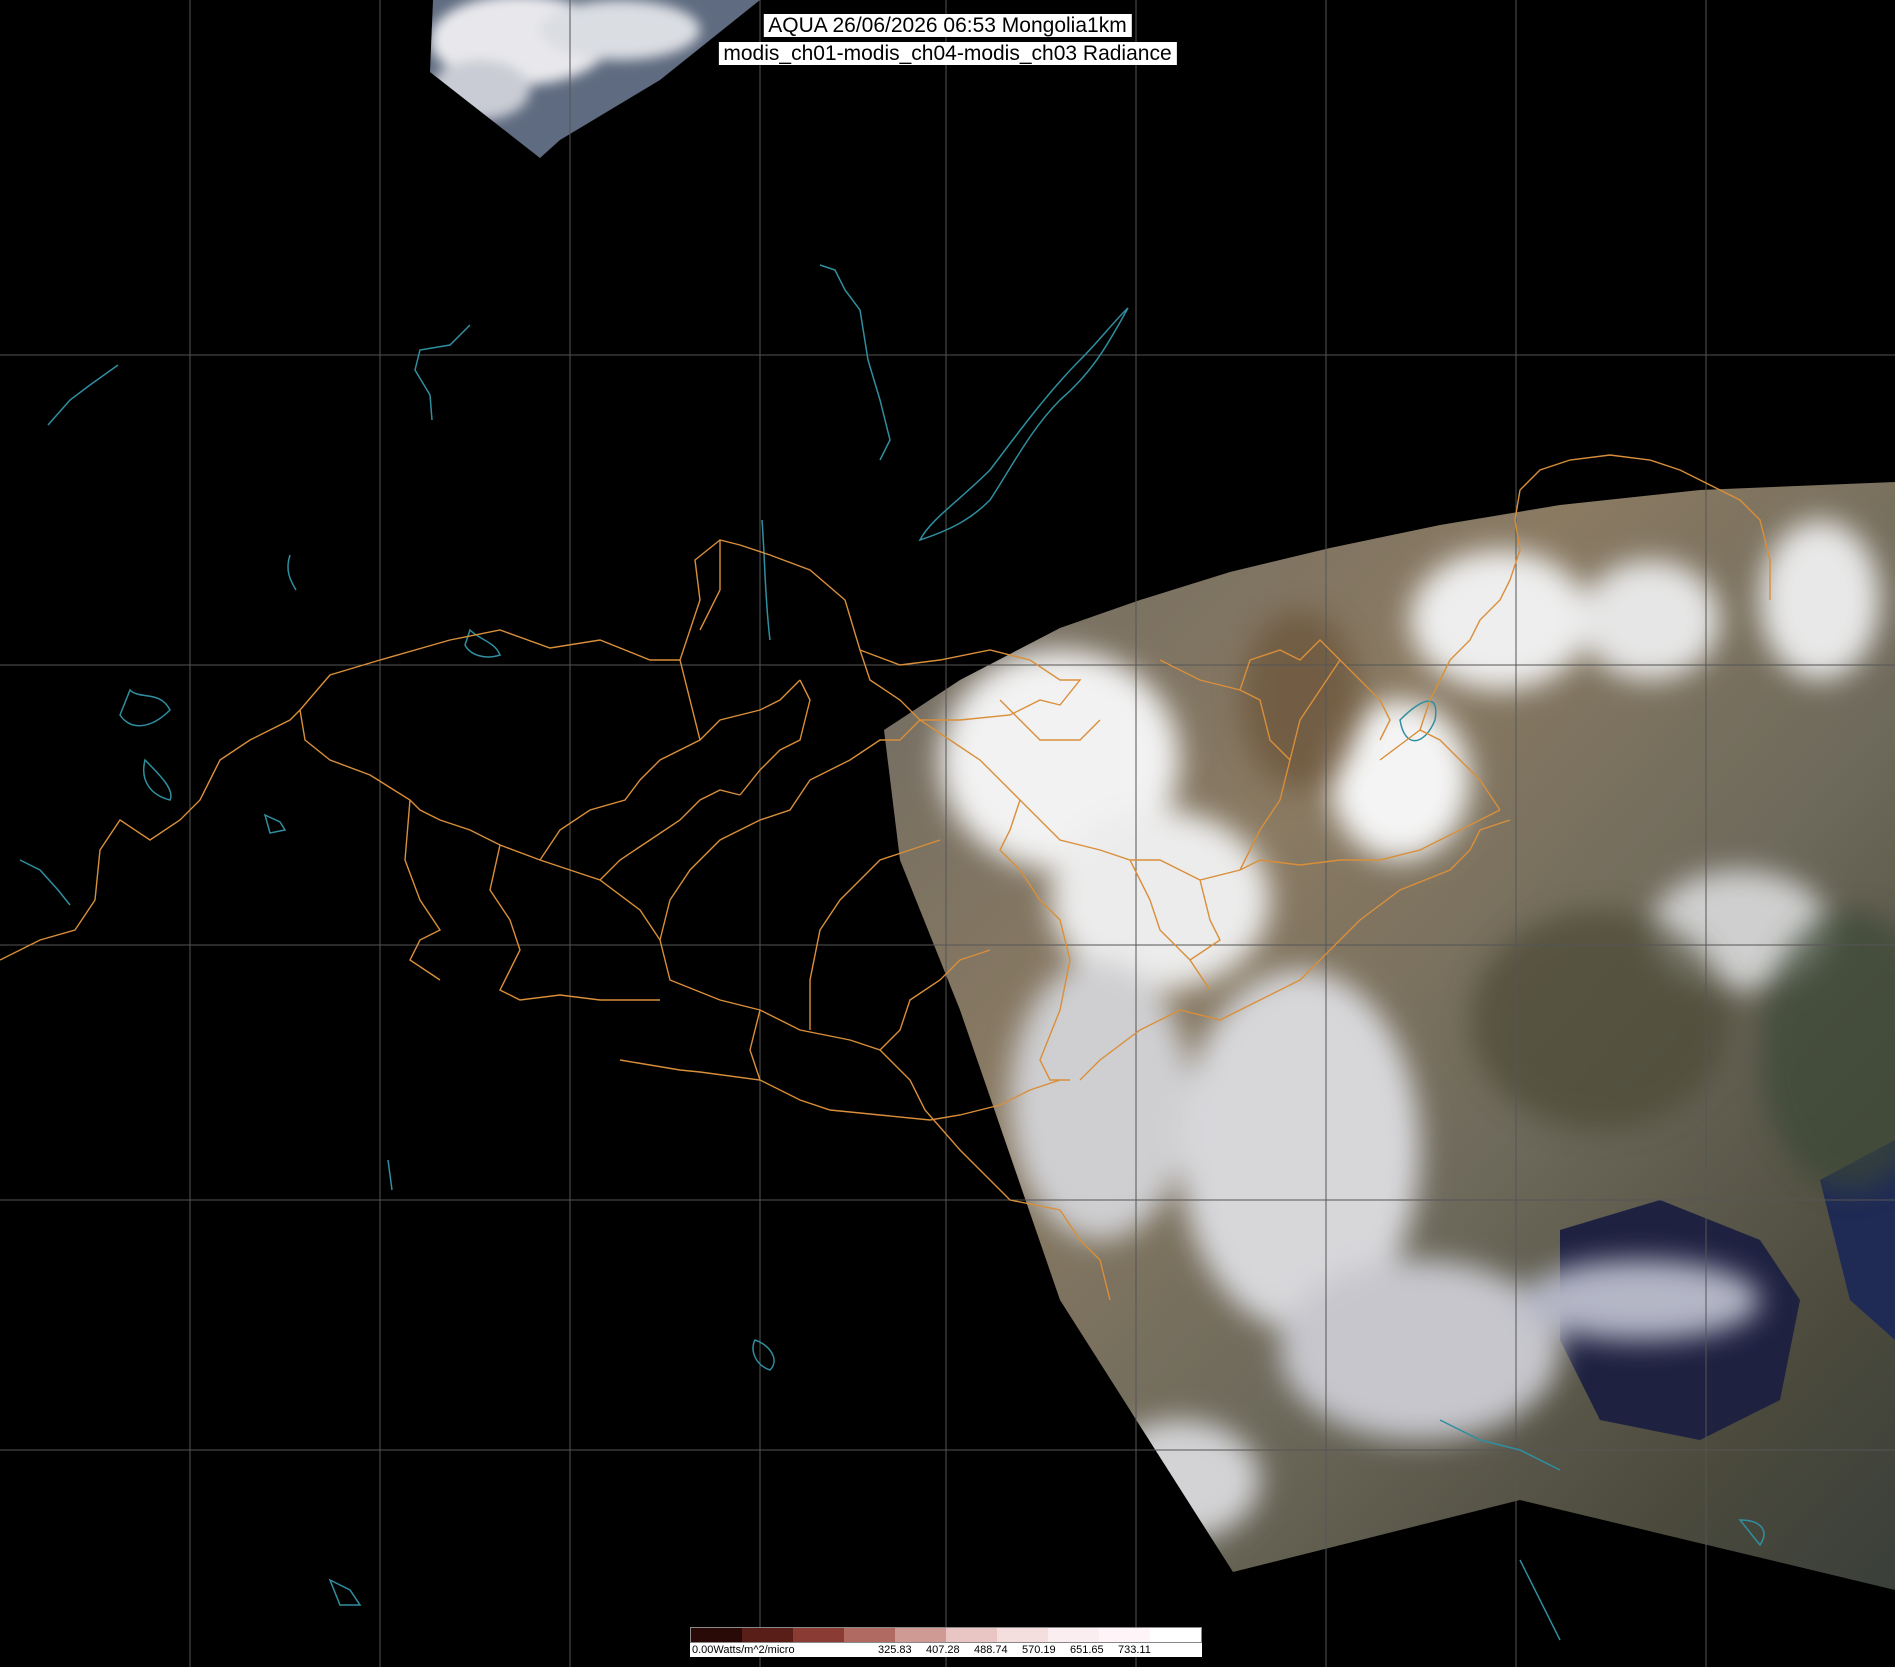 The height and width of the screenshot is (1667, 1895). I want to click on image-title: AQUA 26/06/2026 06:53 Mongolia1km, so click(947, 25).